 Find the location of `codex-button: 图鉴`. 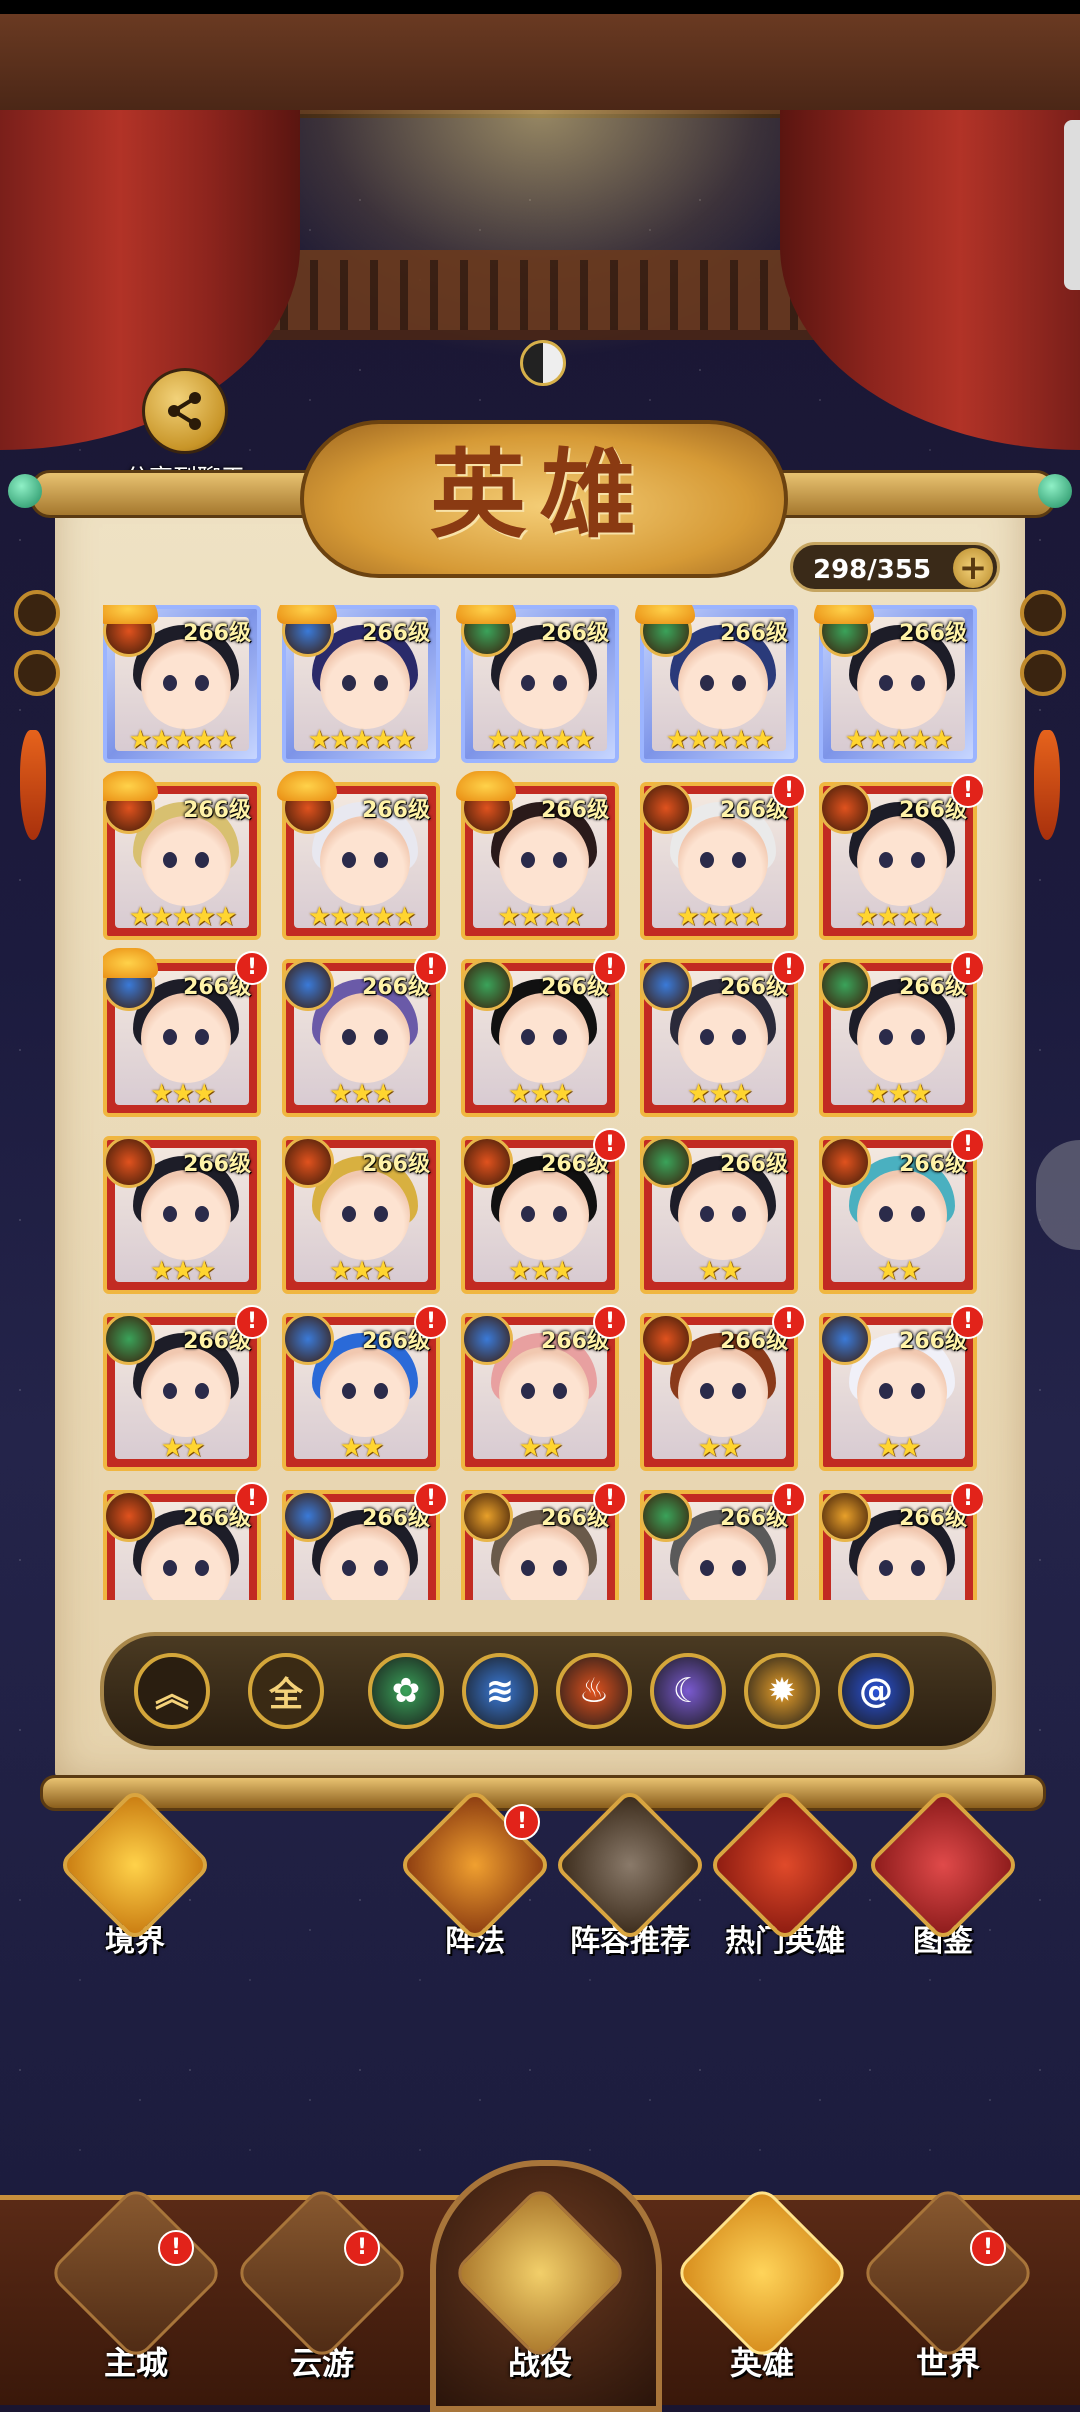

codex-button: 图鉴 is located at coordinates (943, 1873).